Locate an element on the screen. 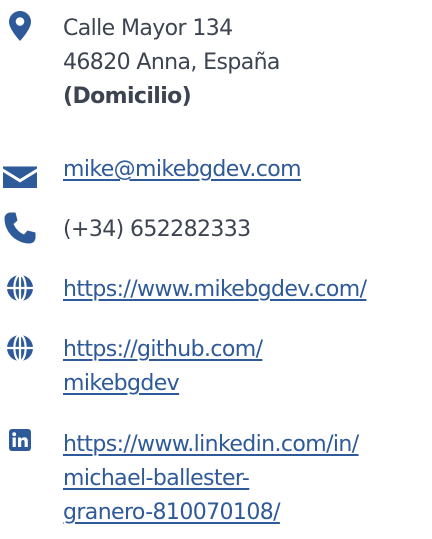 The height and width of the screenshot is (539, 432). github-link-line-1: https://github.com/ is located at coordinates (163, 349).